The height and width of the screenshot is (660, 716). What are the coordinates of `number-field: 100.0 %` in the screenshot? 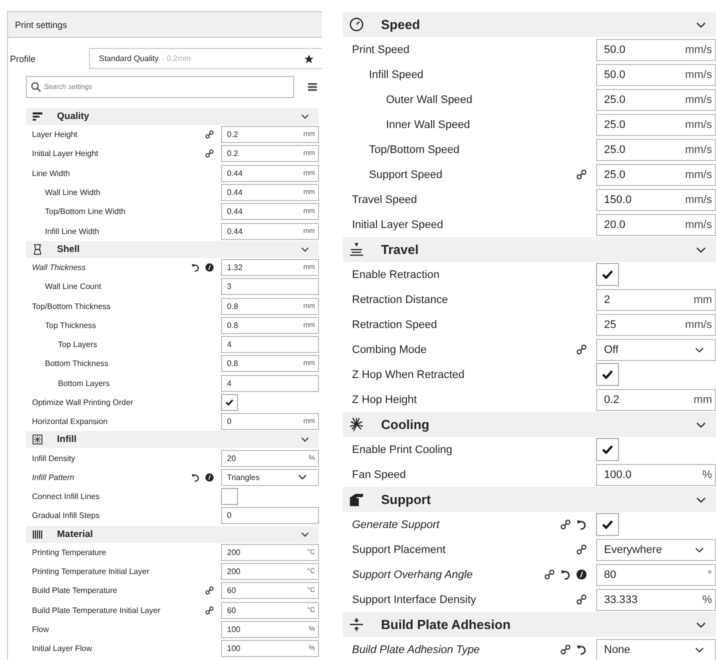 It's located at (656, 475).